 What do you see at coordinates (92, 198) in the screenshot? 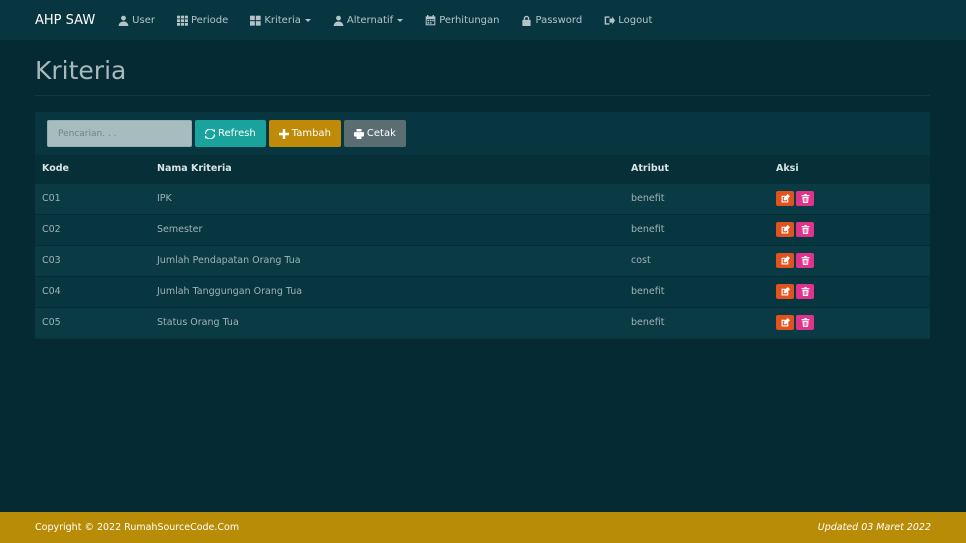
I see `cell-kode: C01` at bounding box center [92, 198].